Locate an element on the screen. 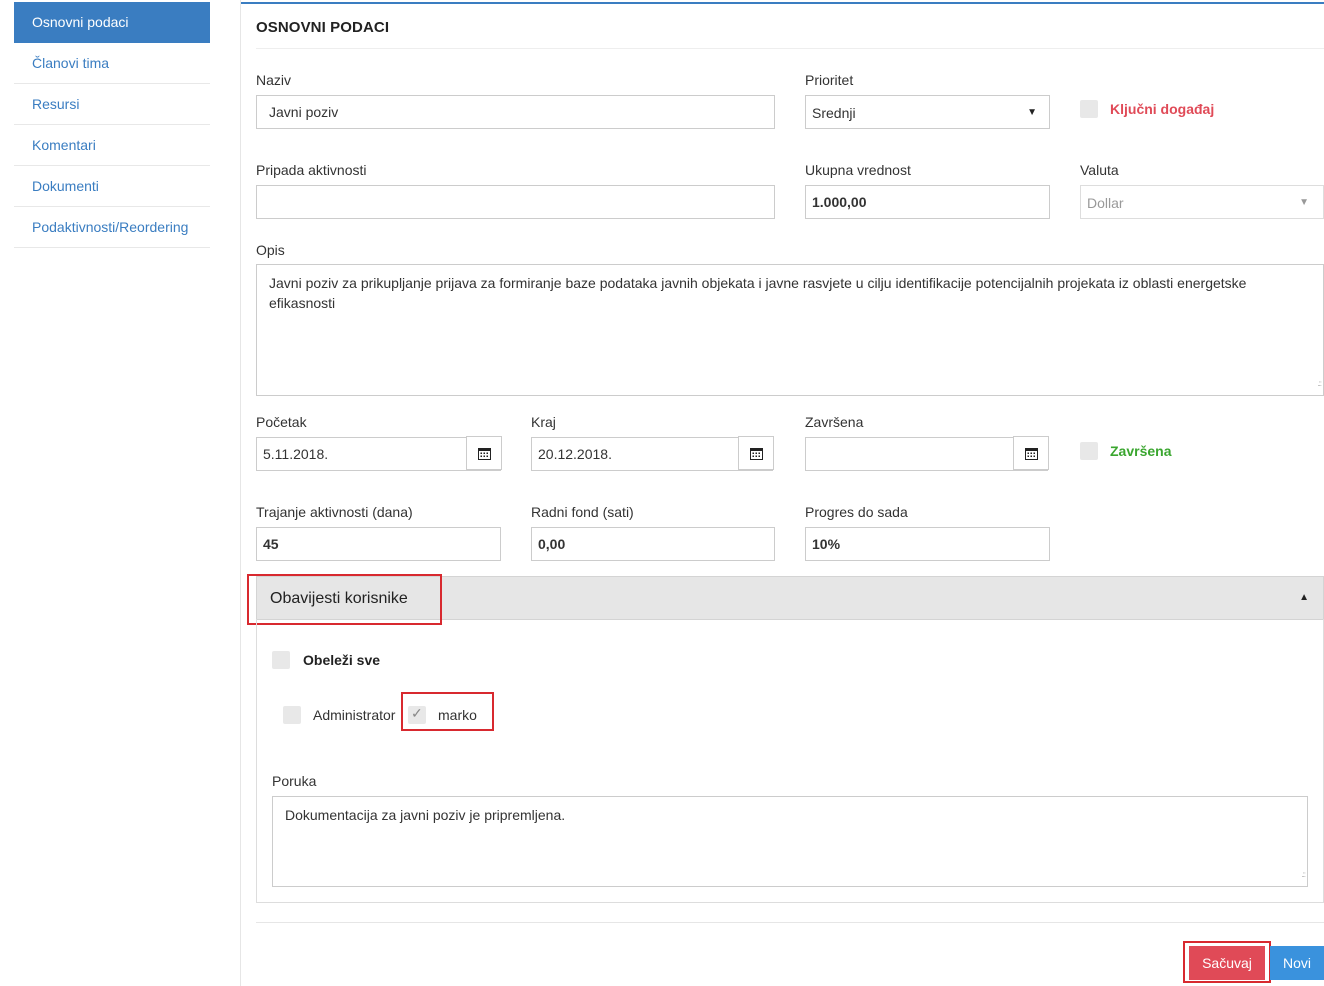 The height and width of the screenshot is (986, 1324). user-checkbox-administrator is located at coordinates (292, 715).